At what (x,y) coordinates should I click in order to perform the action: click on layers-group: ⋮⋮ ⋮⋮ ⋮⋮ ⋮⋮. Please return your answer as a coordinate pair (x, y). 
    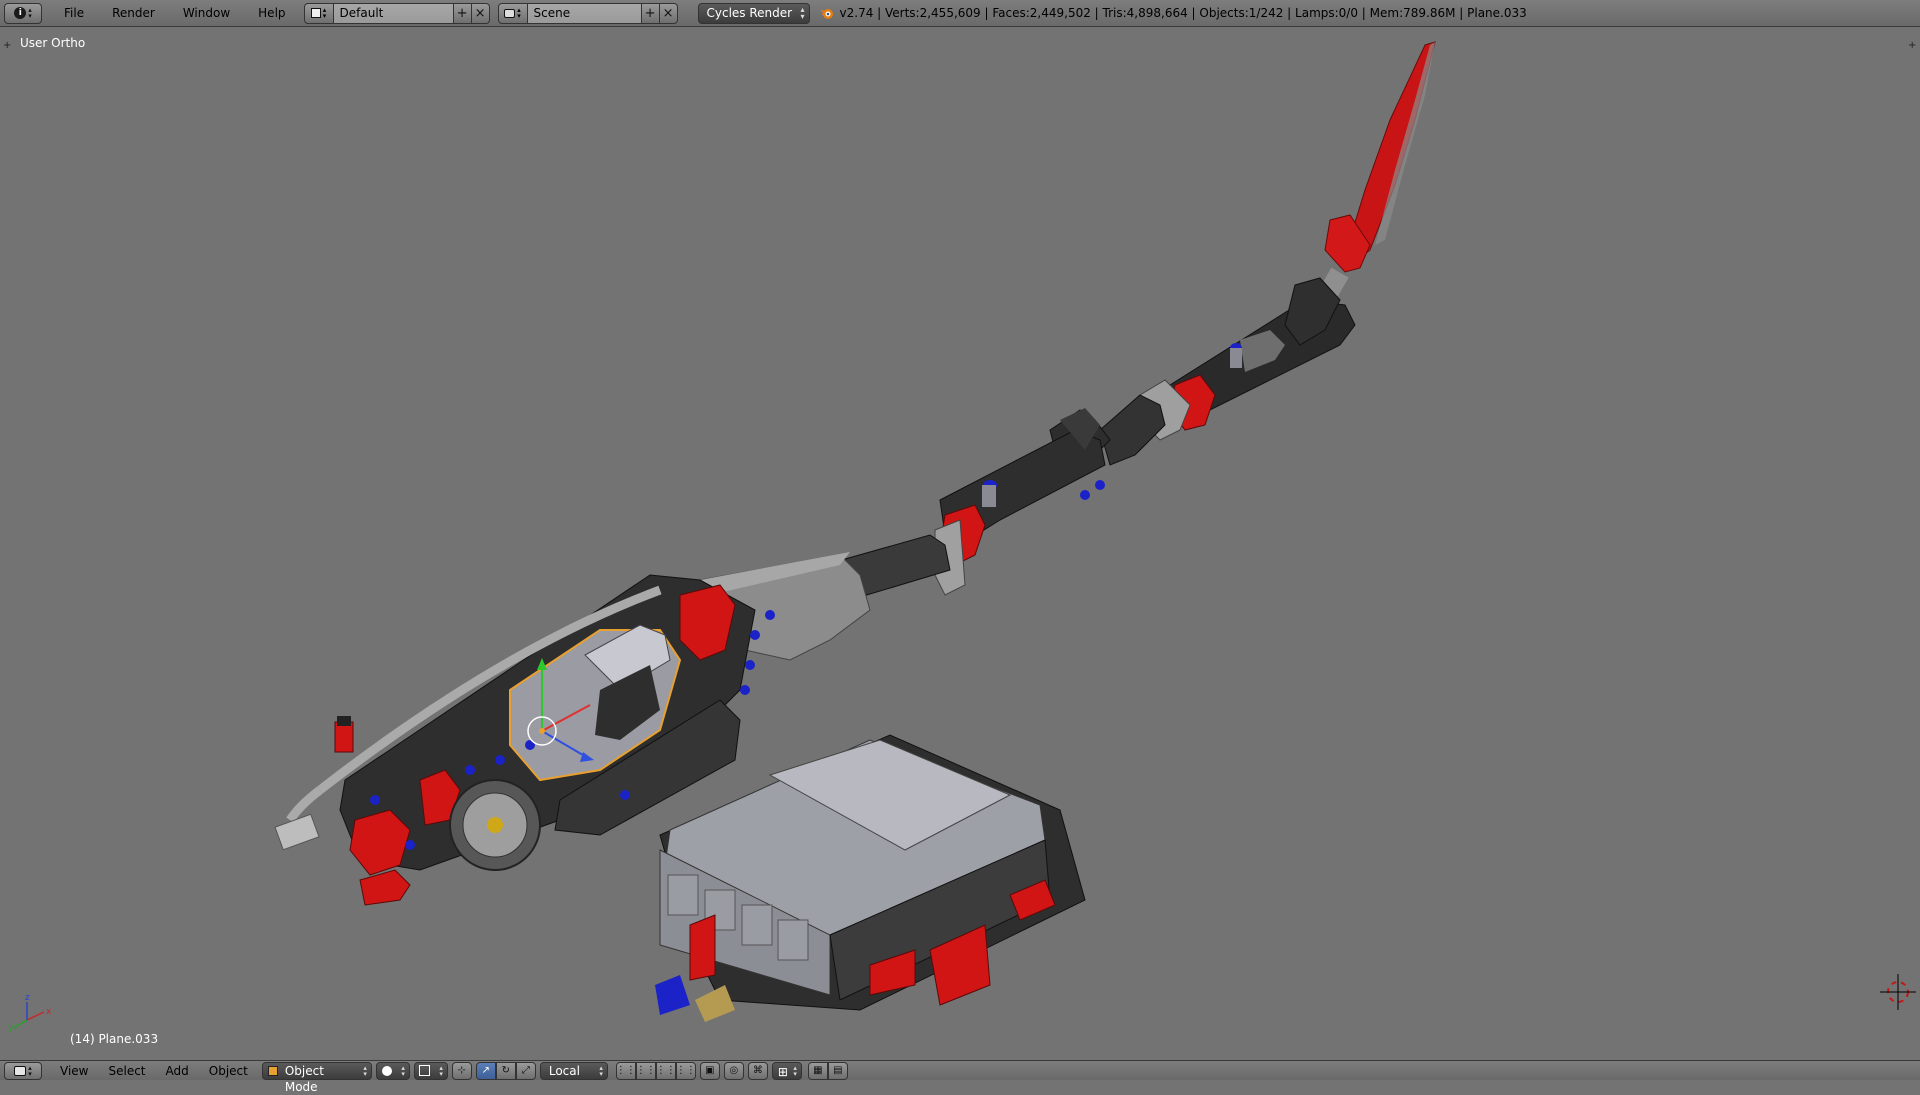
    Looking at the image, I should click on (655, 1070).